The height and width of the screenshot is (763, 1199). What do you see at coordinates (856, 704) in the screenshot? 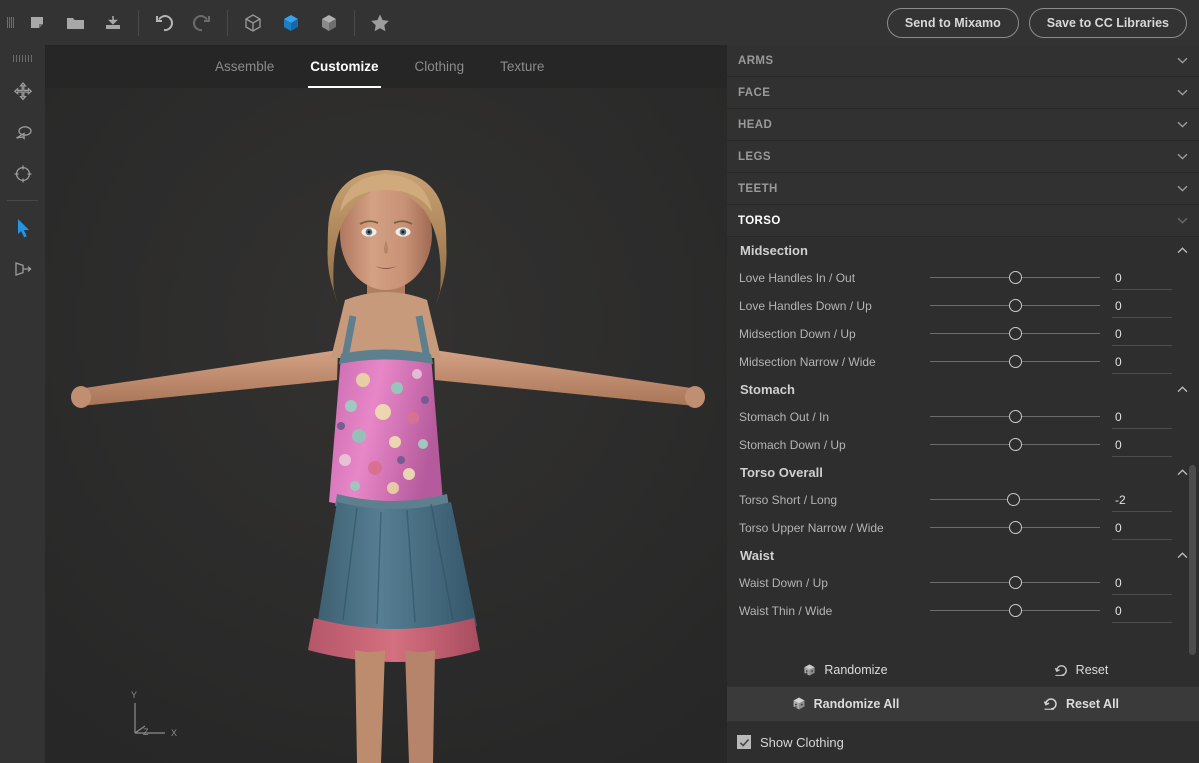
I see `randomize-all-label: Randomize All` at bounding box center [856, 704].